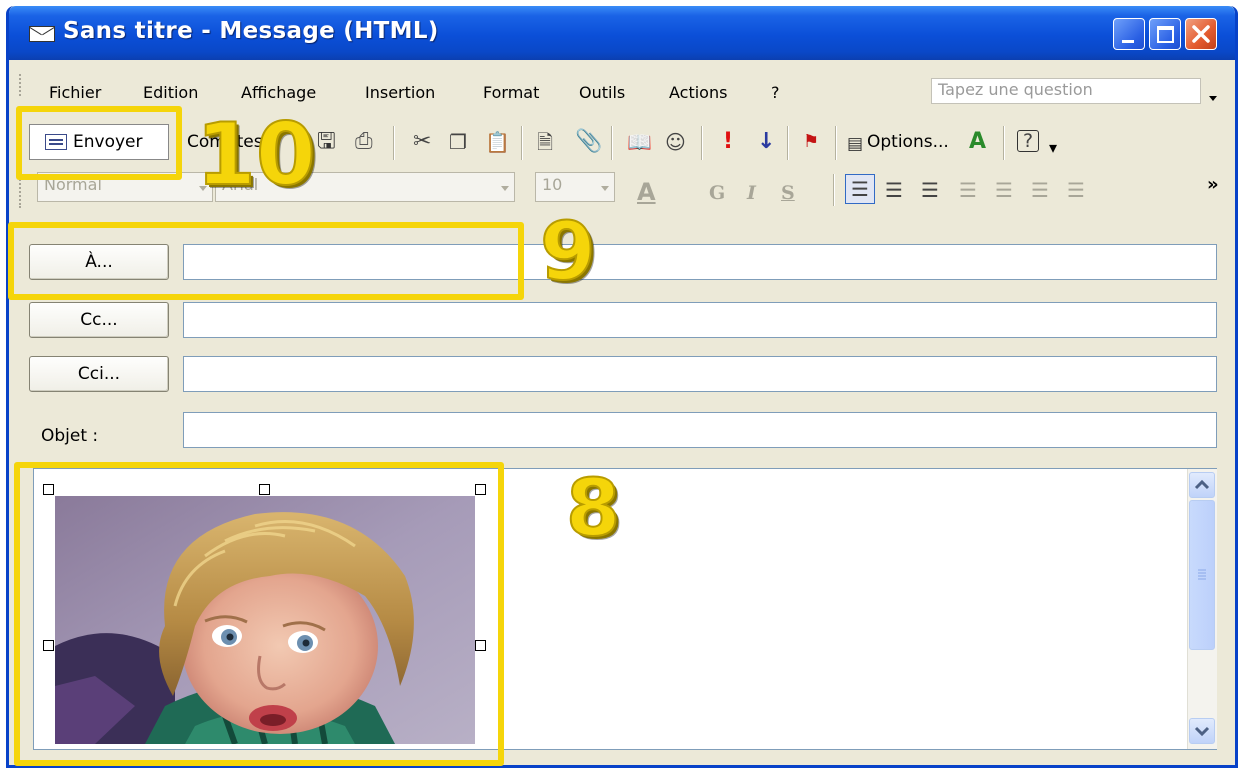 This screenshot has height=774, width=1244. What do you see at coordinates (605, 188) in the screenshot?
I see `font-size-dropdown-icon` at bounding box center [605, 188].